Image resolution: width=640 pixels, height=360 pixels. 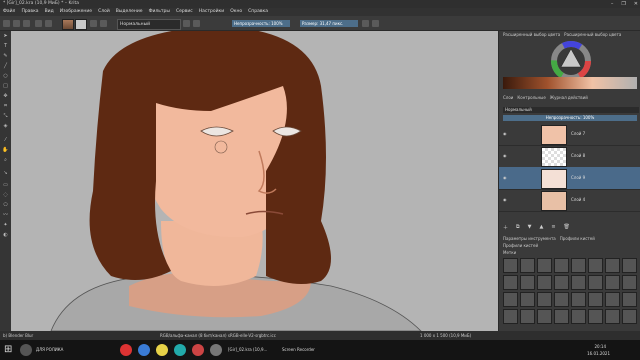 I want to click on color-history-bar, so click(x=570, y=83).